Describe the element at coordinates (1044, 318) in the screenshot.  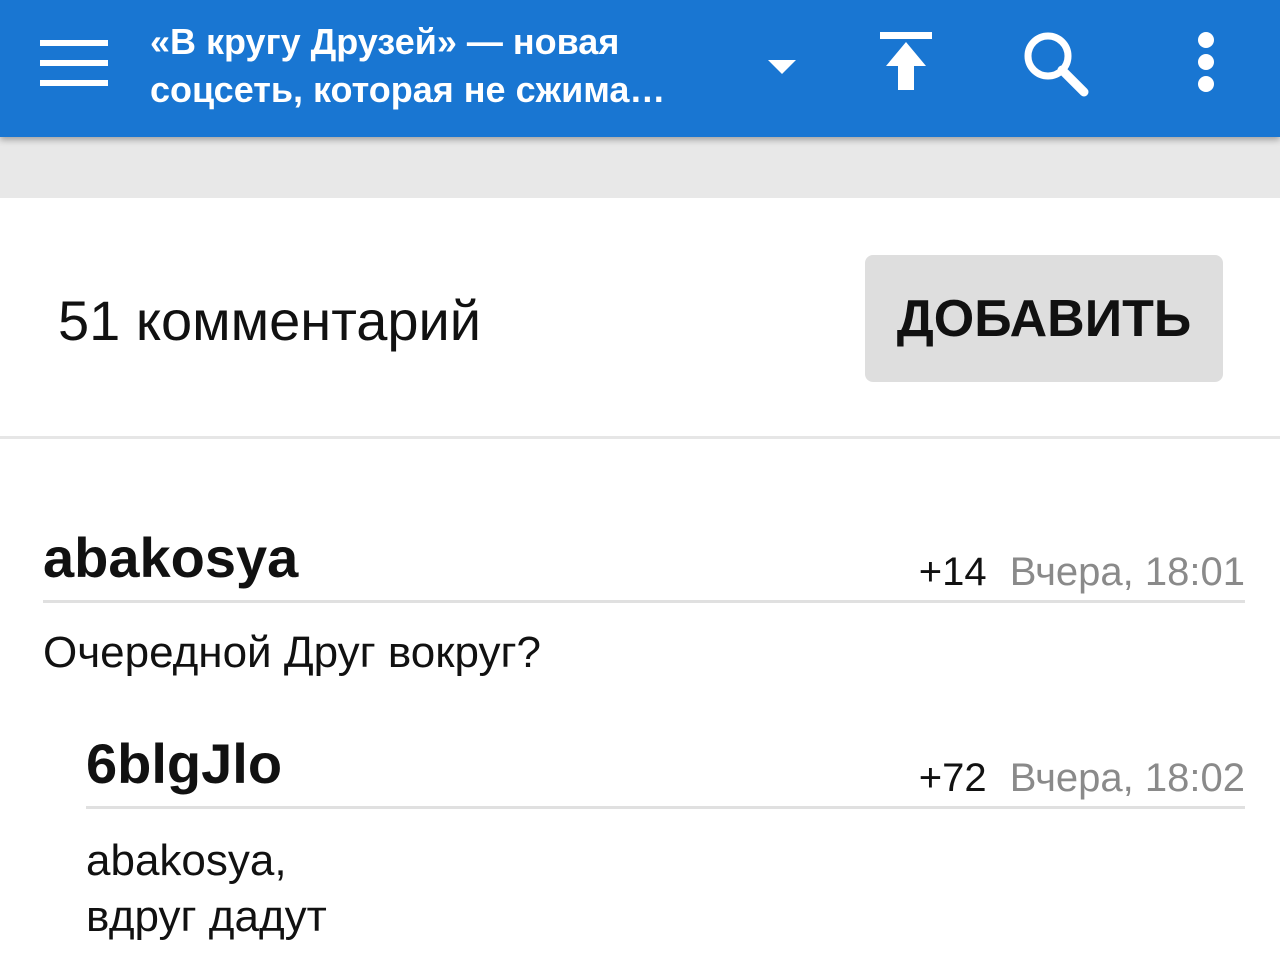
I see `add-comment-button: ДОБАВИТЬ` at that location.